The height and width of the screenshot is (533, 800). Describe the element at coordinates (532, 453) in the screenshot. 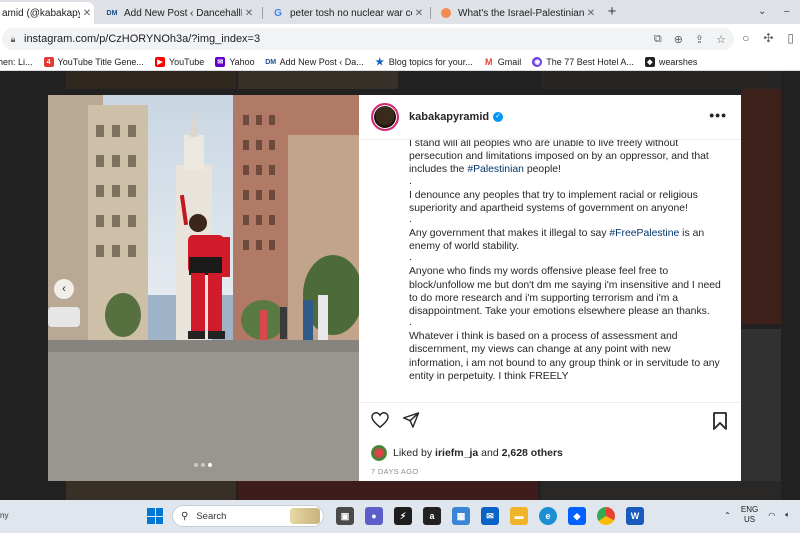

I see `likes-count-link: 2,628 others` at that location.